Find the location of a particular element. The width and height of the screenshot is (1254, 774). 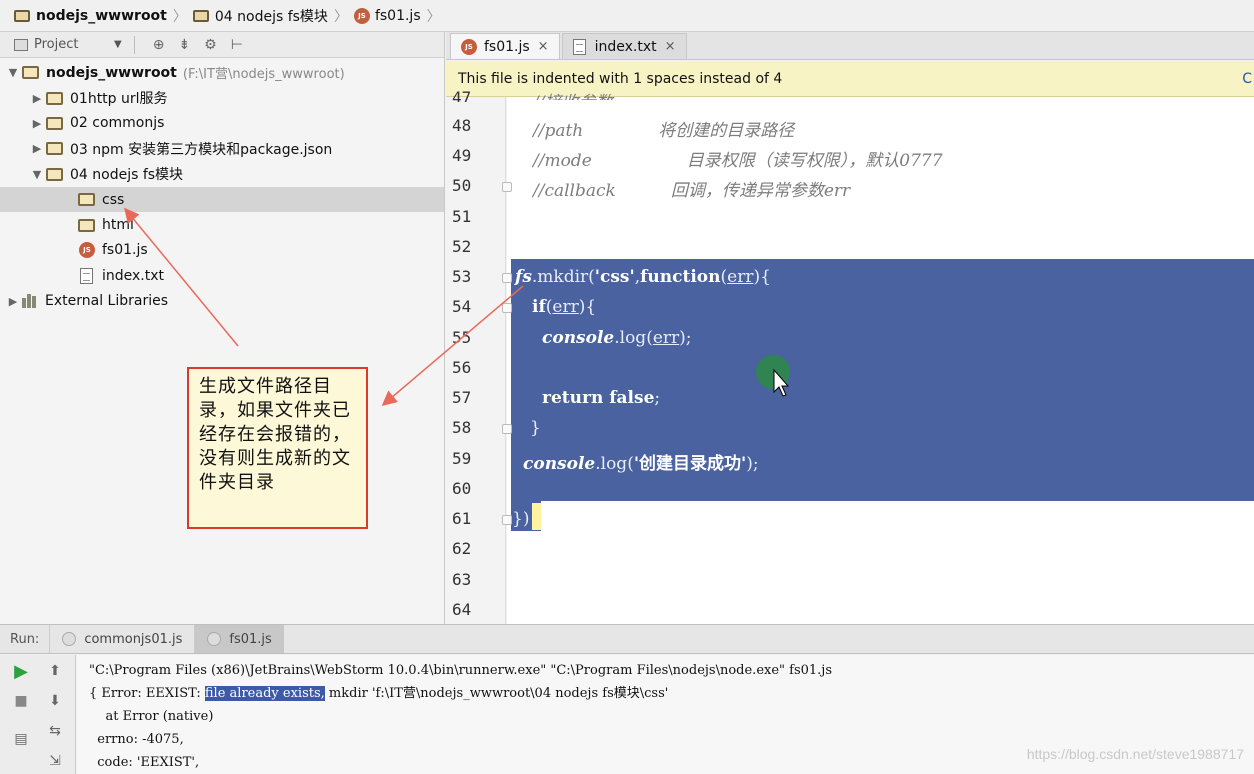

scroll-from-source-icon: ⊕ is located at coordinates (159, 45).